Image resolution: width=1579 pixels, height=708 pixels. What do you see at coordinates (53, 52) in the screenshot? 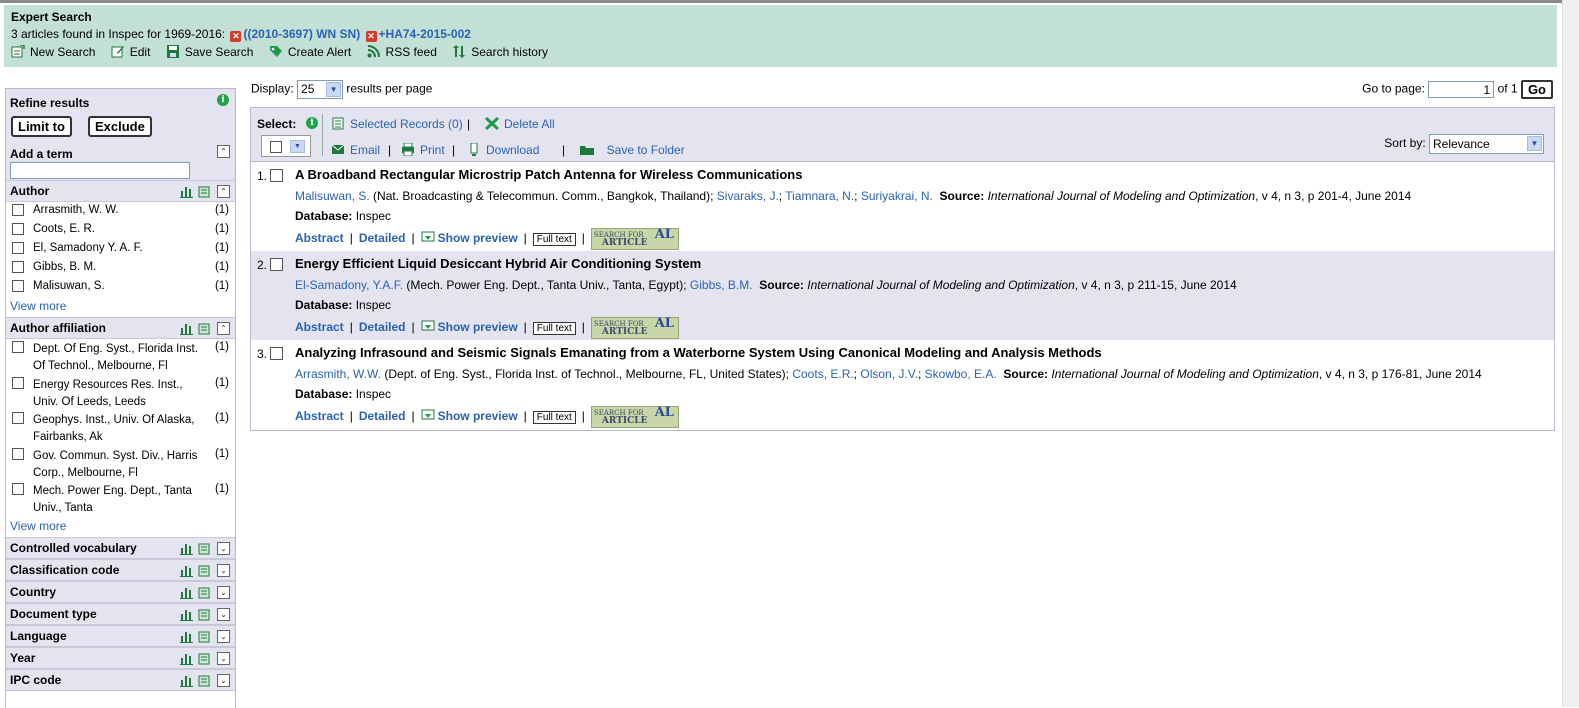
I see `new-search-button: New Search` at bounding box center [53, 52].